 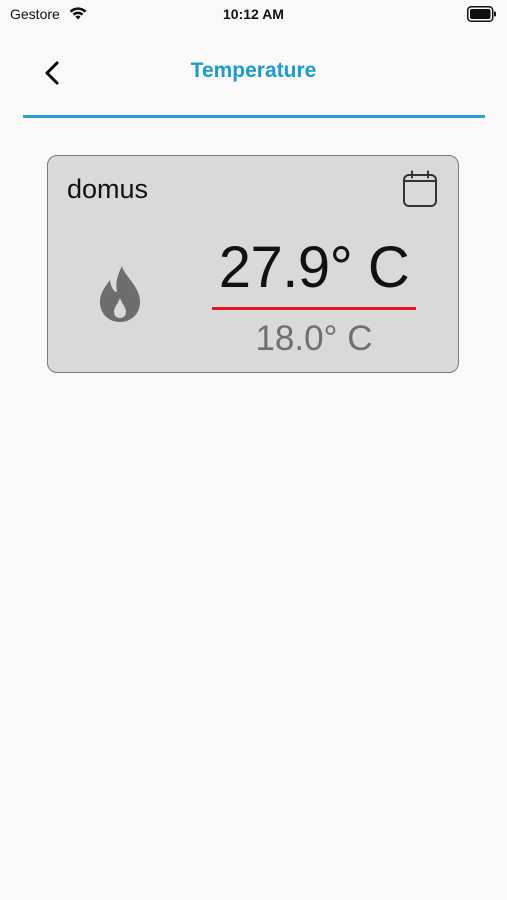 What do you see at coordinates (314, 338) in the screenshot?
I see `setpoint-temperature: 18.0° C` at bounding box center [314, 338].